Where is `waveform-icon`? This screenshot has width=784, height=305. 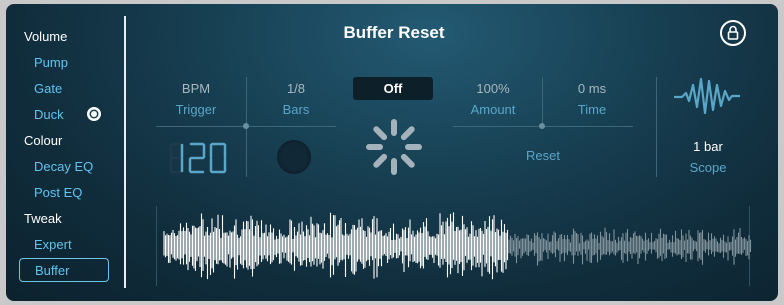 waveform-icon is located at coordinates (707, 96).